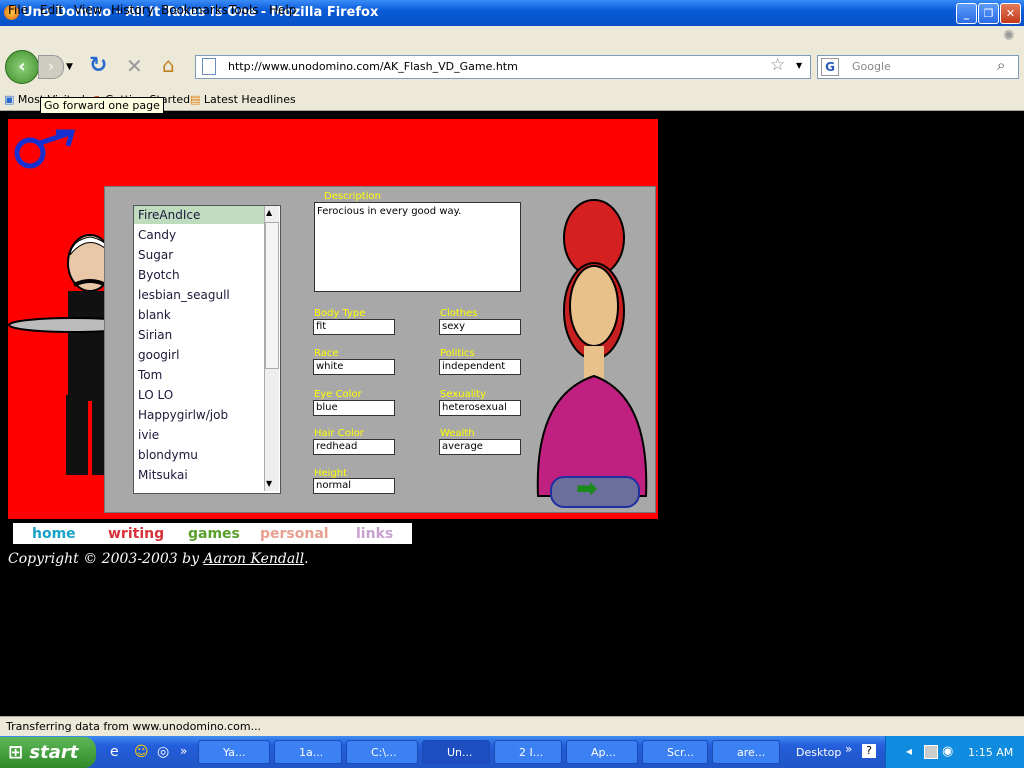 The width and height of the screenshot is (1024, 768). What do you see at coordinates (183, 415) in the screenshot?
I see `list-item: Happygirlw/job` at bounding box center [183, 415].